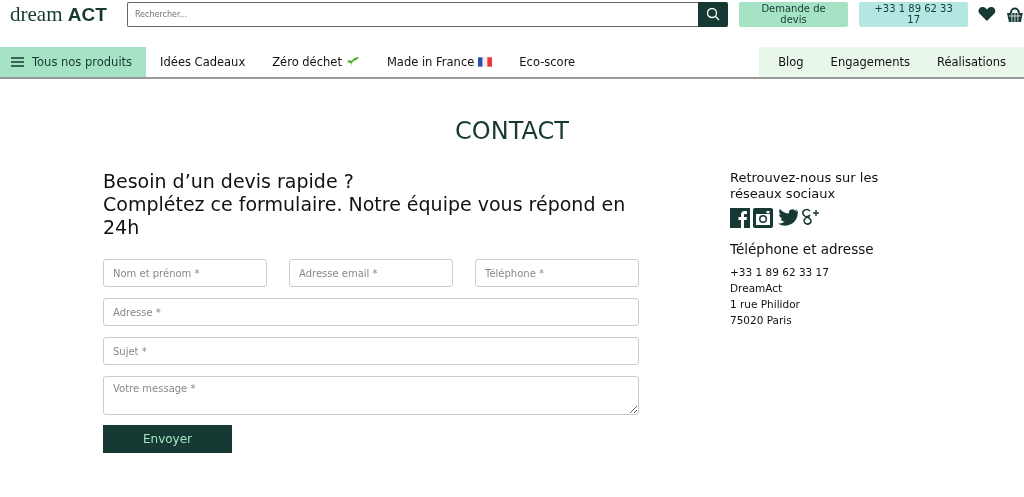 The width and height of the screenshot is (1024, 497). Describe the element at coordinates (371, 395) in the screenshot. I see `message-field: Votre message *` at that location.